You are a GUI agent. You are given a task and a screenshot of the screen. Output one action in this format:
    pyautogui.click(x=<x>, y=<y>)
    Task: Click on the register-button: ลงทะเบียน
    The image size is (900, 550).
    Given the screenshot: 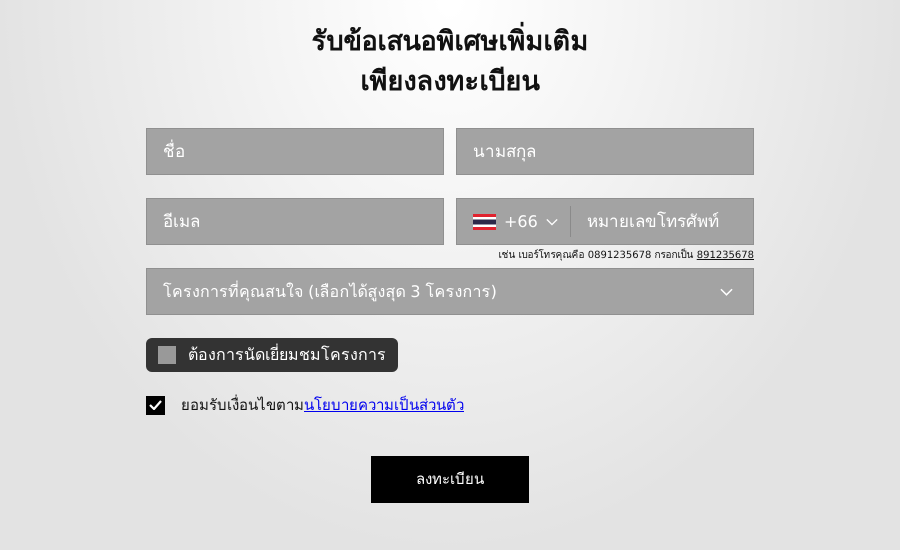 What is the action you would take?
    pyautogui.click(x=450, y=479)
    